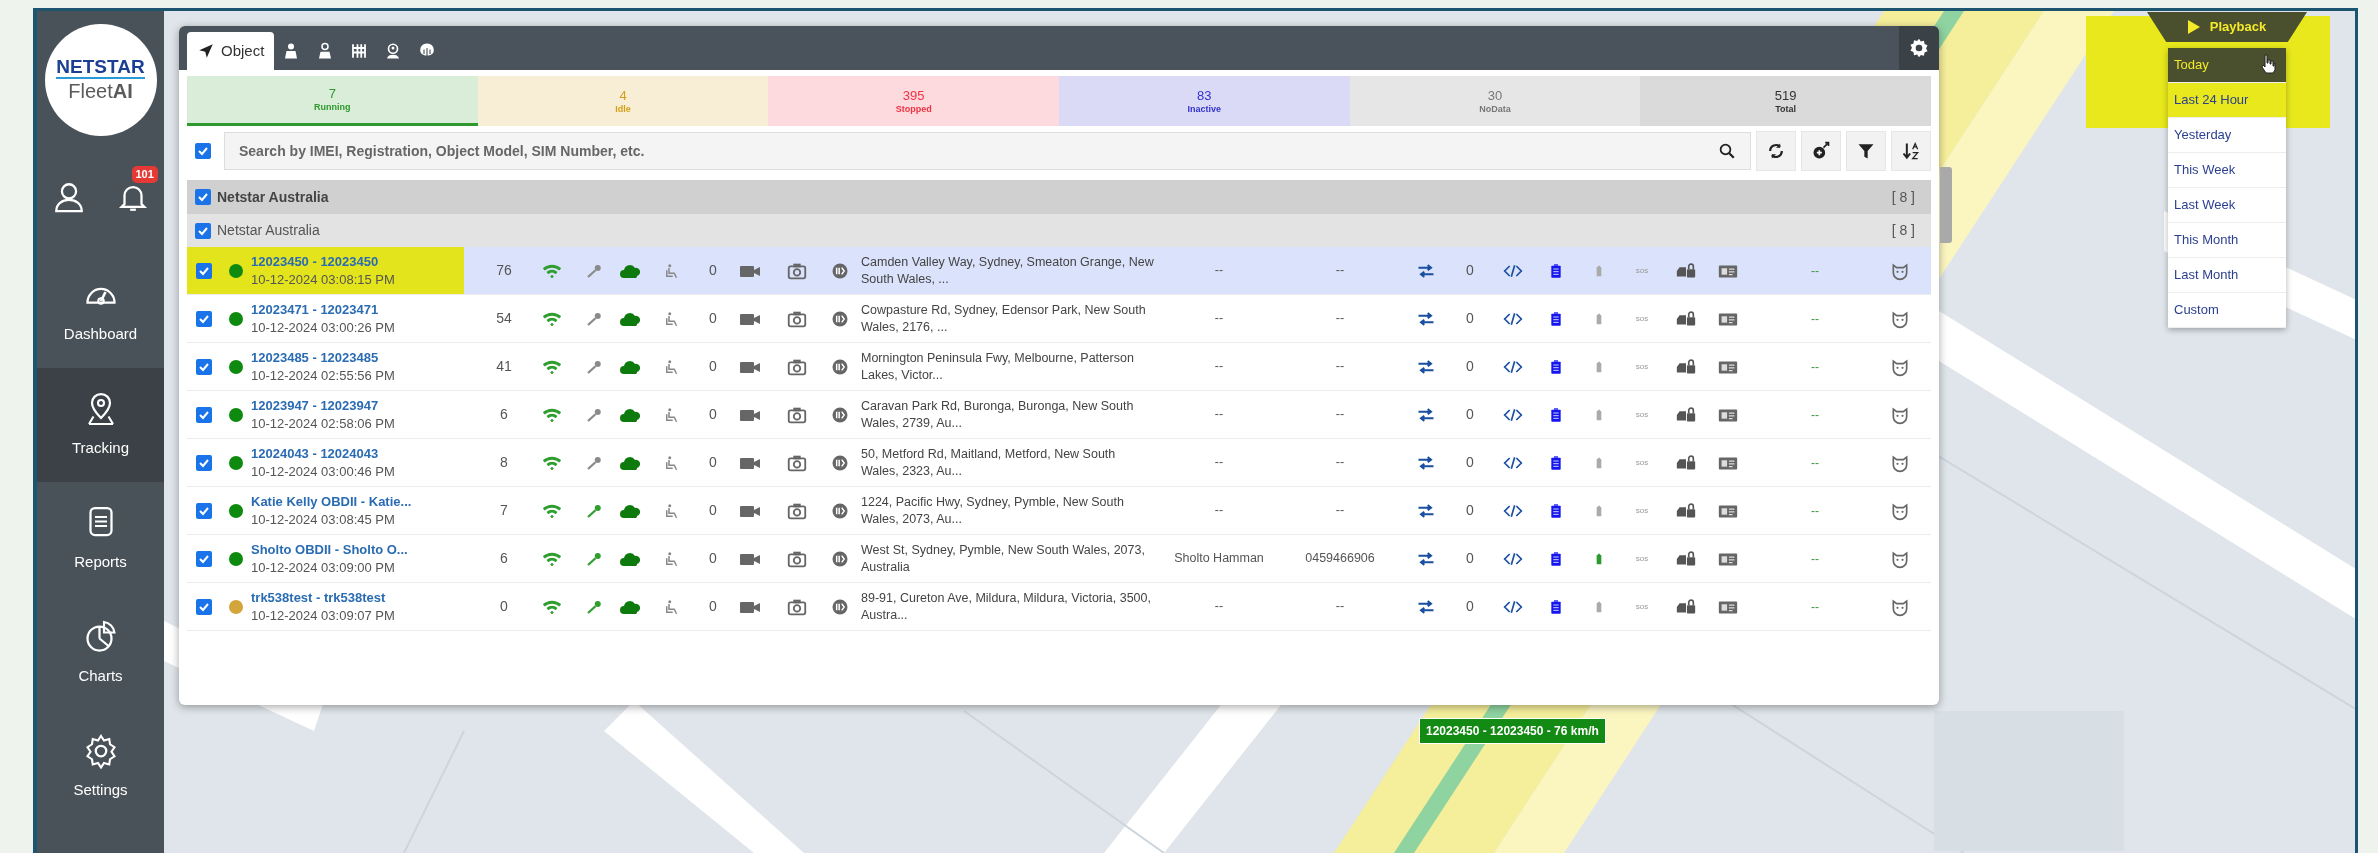 The image size is (2378, 853). Describe the element at coordinates (504, 606) in the screenshot. I see `speed-value: 0` at that location.